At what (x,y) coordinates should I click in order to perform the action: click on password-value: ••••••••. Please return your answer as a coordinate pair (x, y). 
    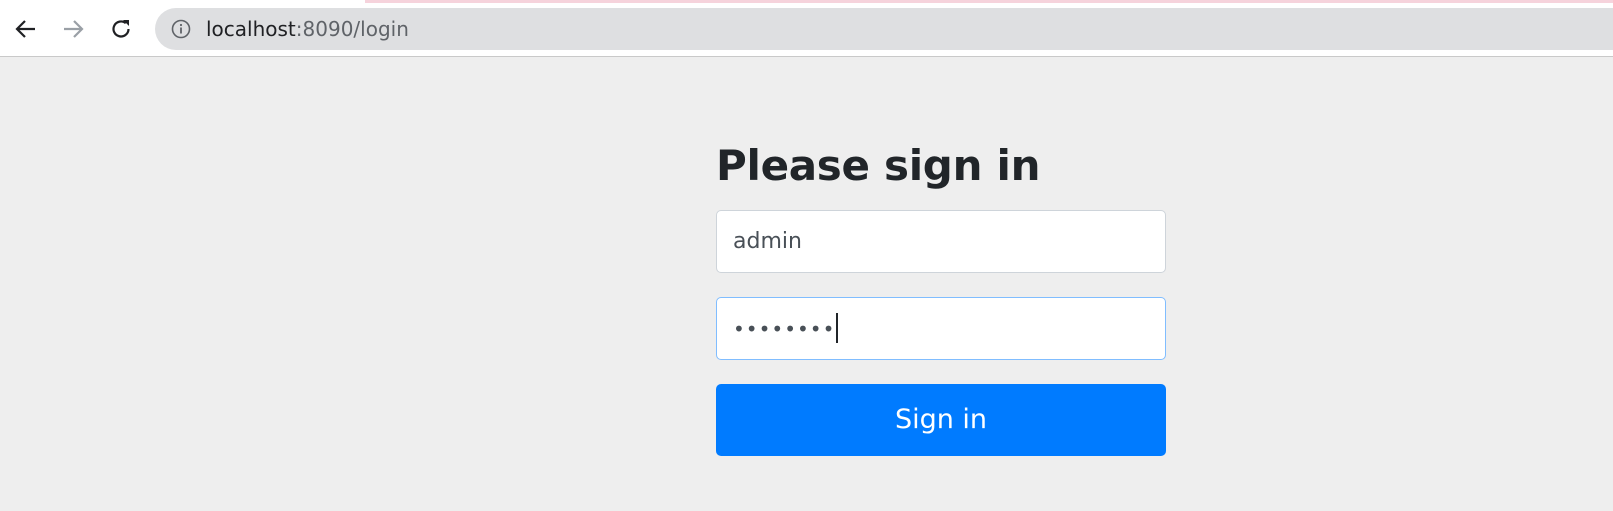
    Looking at the image, I should click on (784, 329).